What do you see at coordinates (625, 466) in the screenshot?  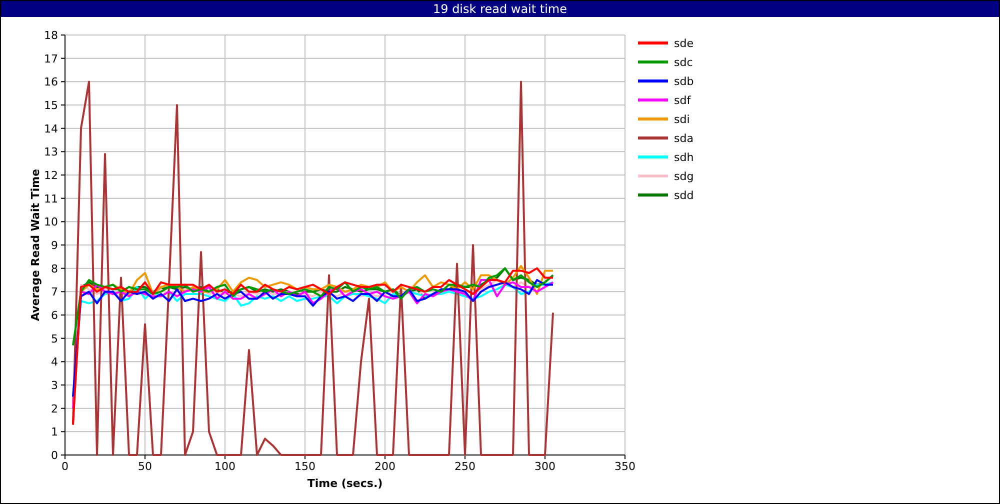 I see `tick-label: 350` at bounding box center [625, 466].